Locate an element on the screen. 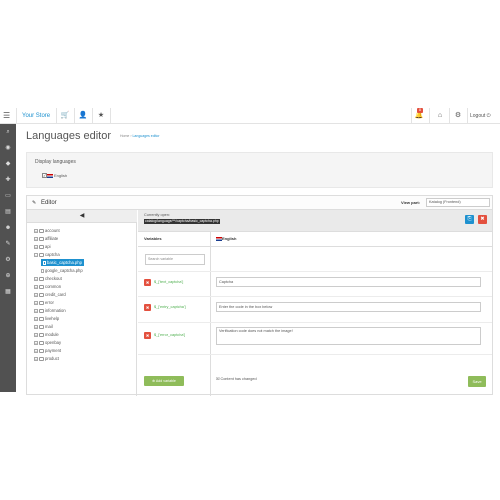  tree-folder: + account is located at coordinates (47, 230).